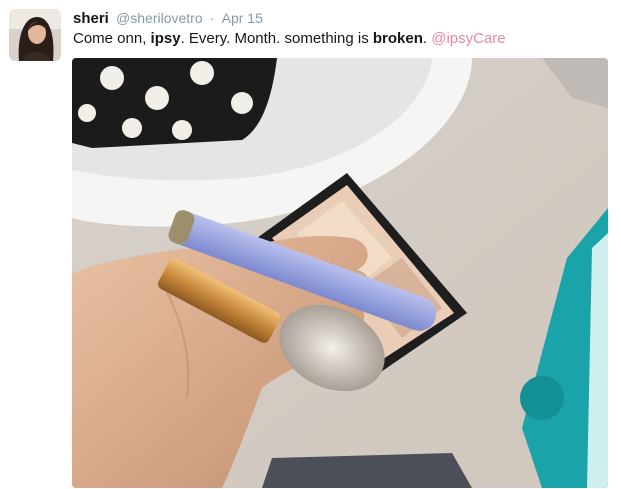 This screenshot has width=621, height=489. I want to click on display-name: sheri, so click(91, 18).